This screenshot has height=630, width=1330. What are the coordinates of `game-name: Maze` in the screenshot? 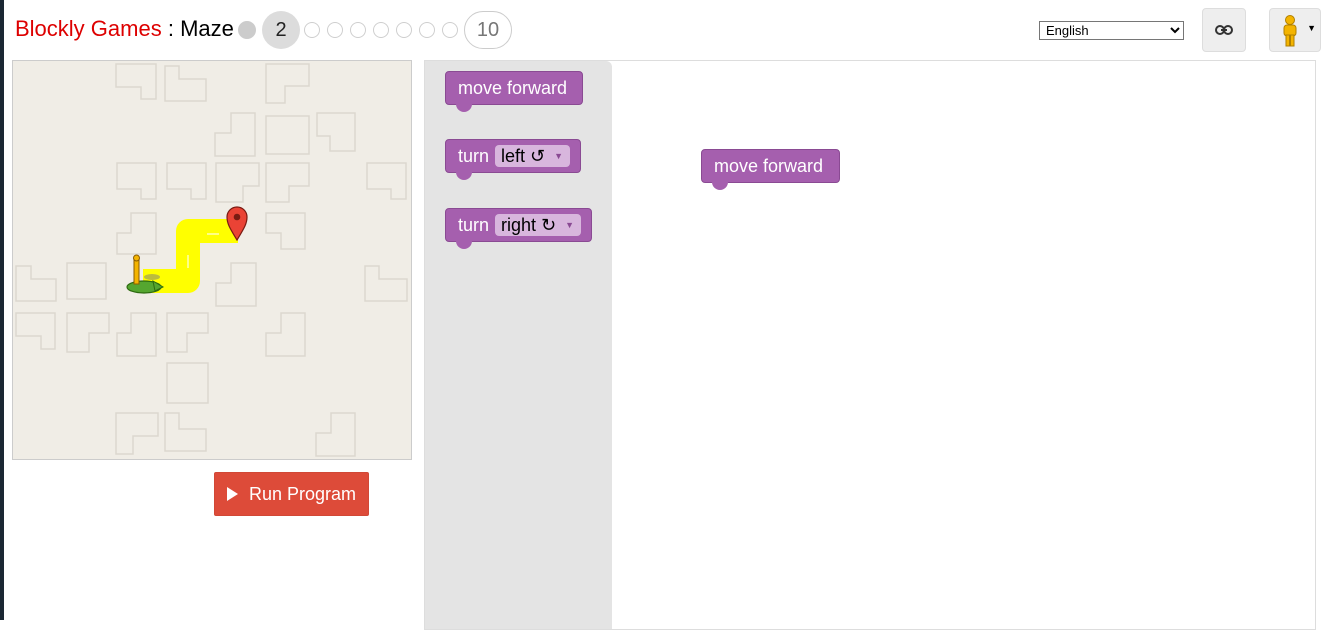 It's located at (207, 28).